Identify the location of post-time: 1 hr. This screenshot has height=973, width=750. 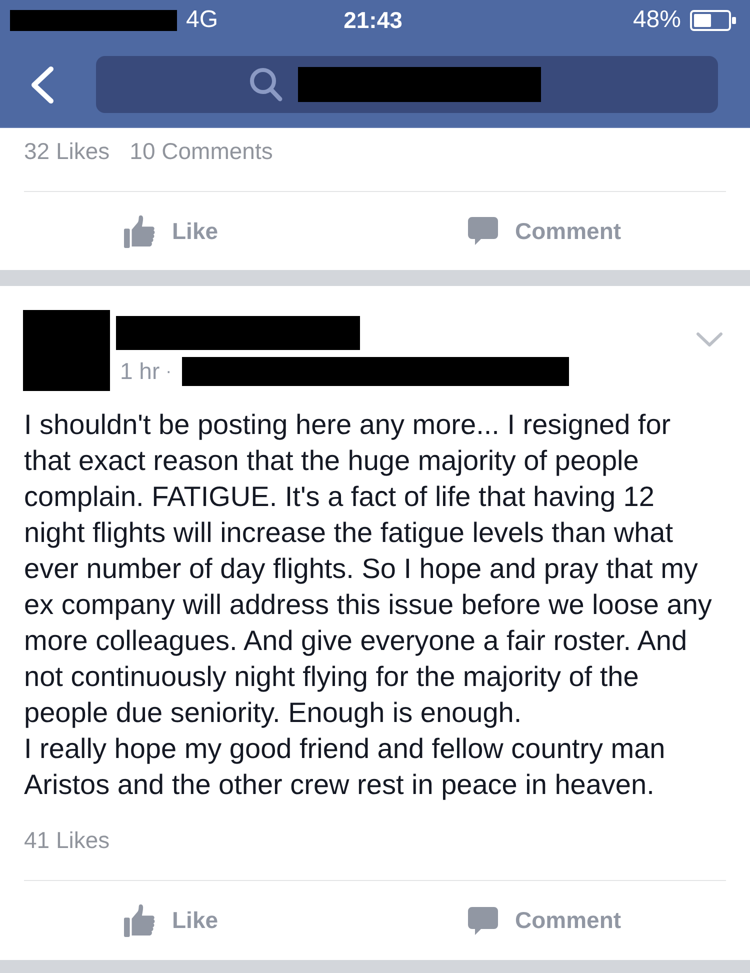
(140, 371).